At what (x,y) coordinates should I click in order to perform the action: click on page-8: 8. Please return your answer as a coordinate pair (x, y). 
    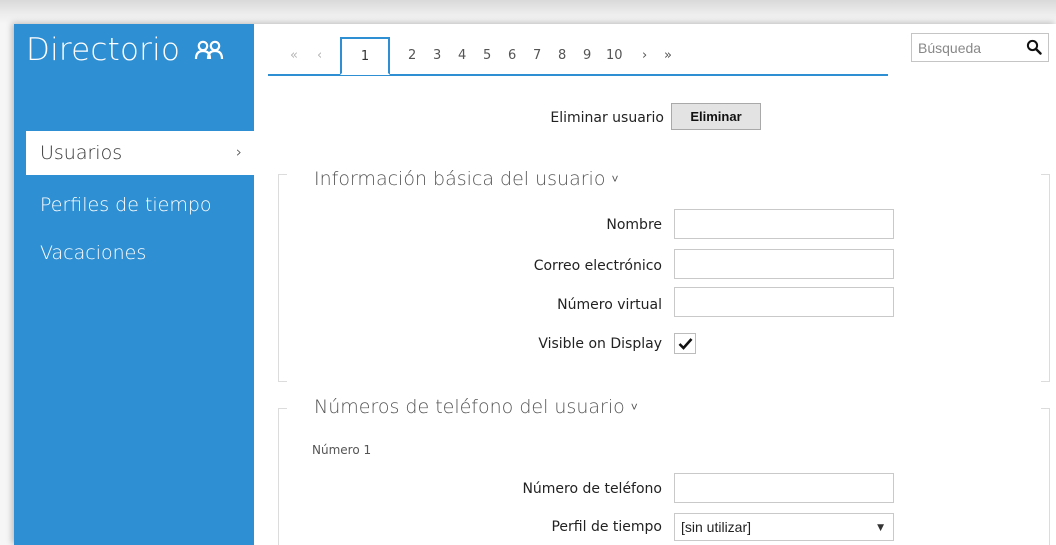
    Looking at the image, I should click on (562, 55).